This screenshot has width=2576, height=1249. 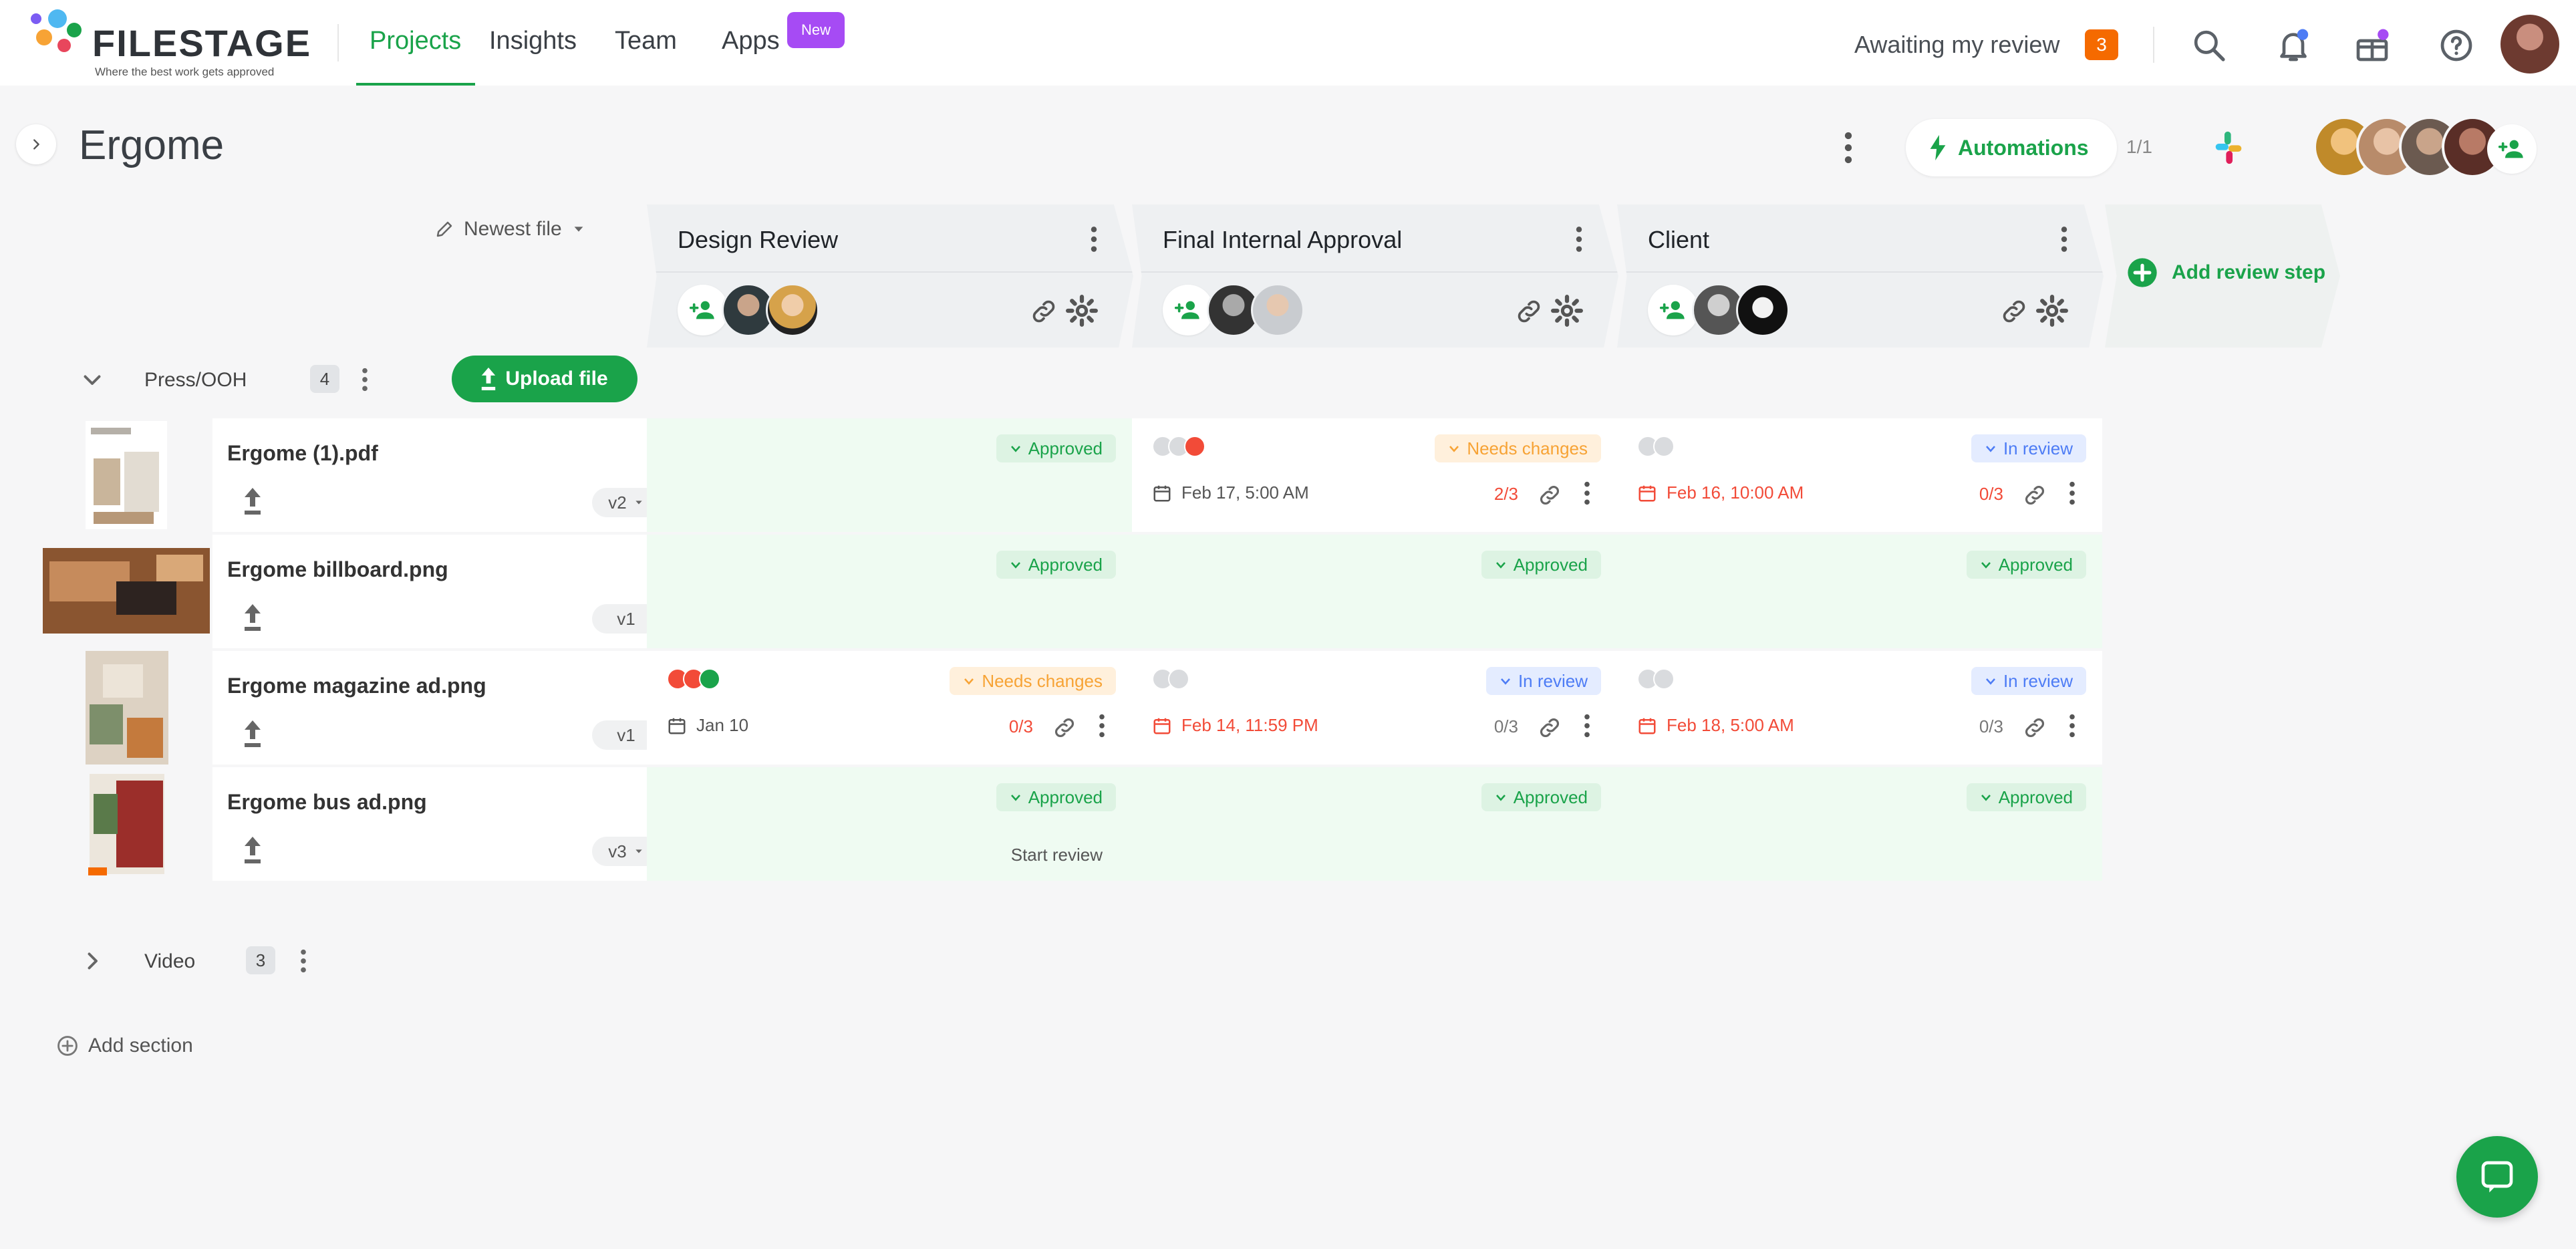 I want to click on due-date: Feb 18, 5:00 AM, so click(x=1715, y=725).